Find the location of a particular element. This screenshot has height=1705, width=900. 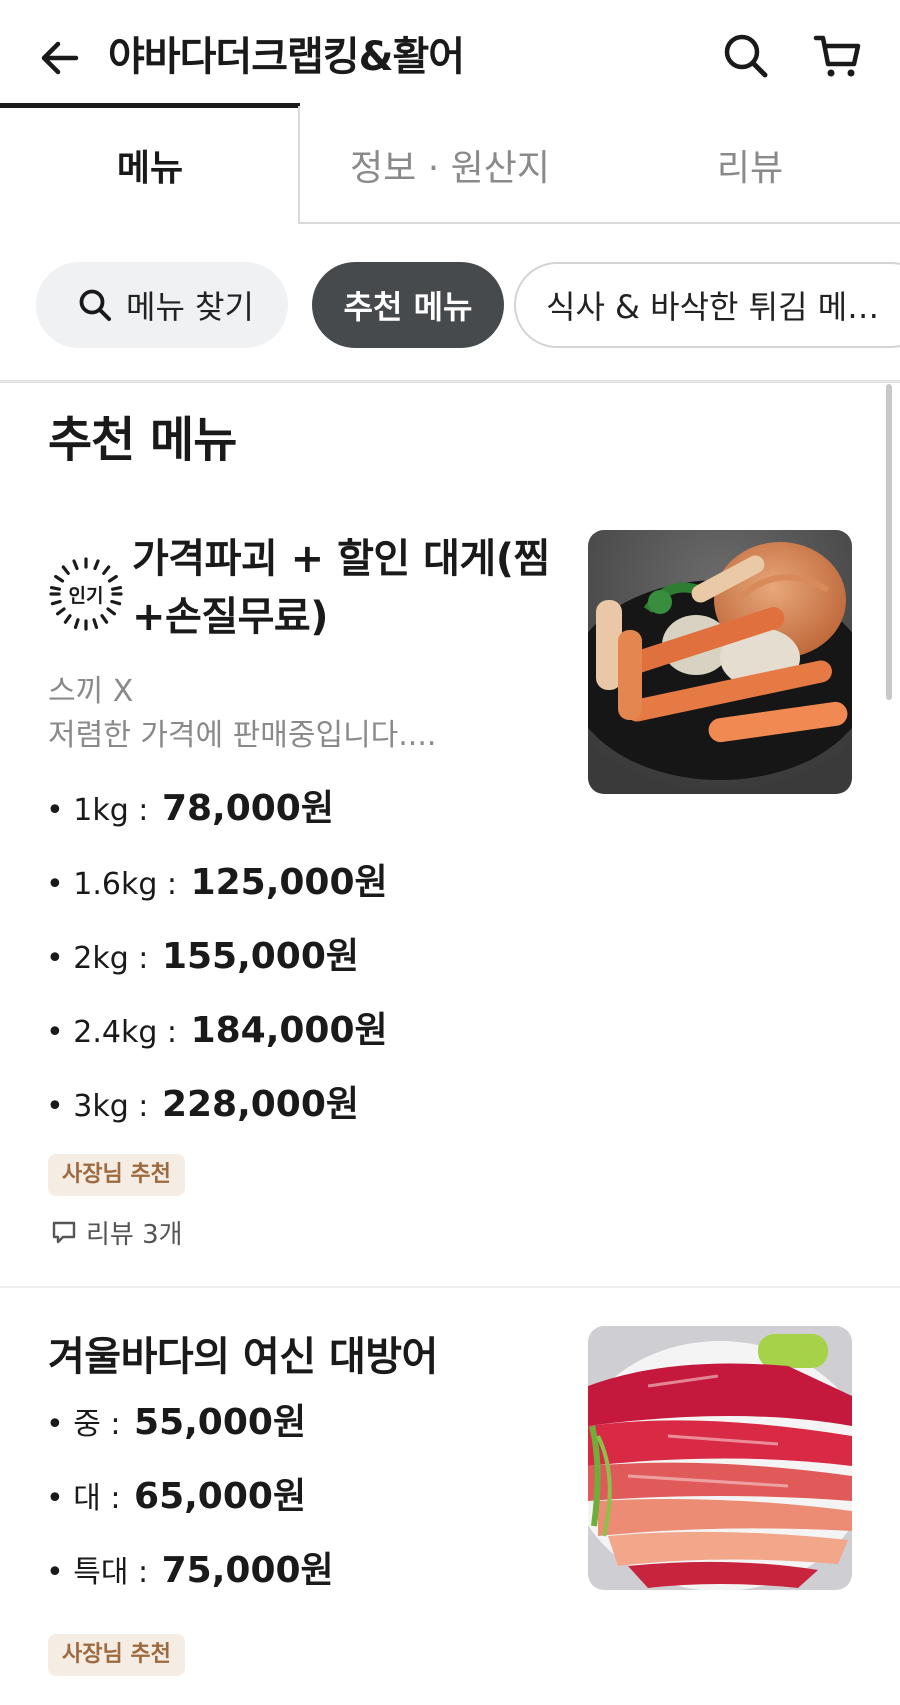

price-row: • 2.4kg : 184,000원 is located at coordinates (217, 1032).